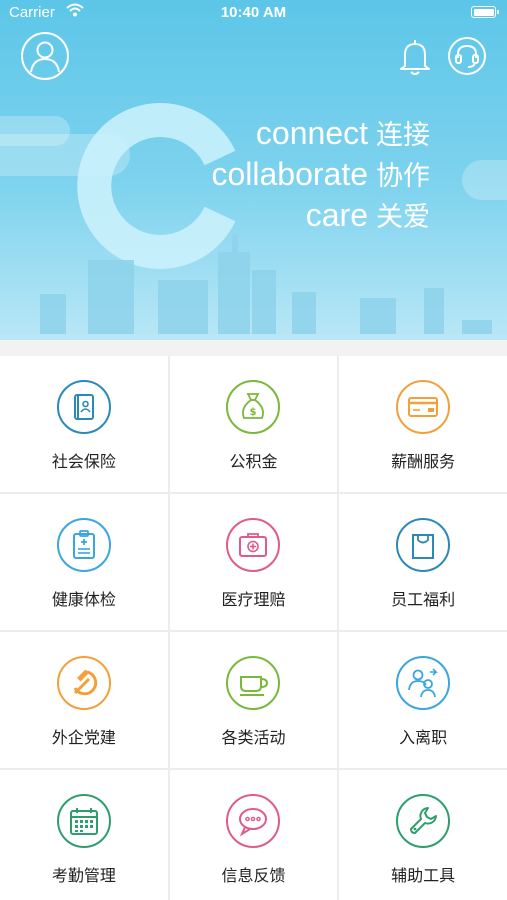 This screenshot has width=507, height=900. What do you see at coordinates (403, 176) in the screenshot?
I see `slogan-cn: 协作` at bounding box center [403, 176].